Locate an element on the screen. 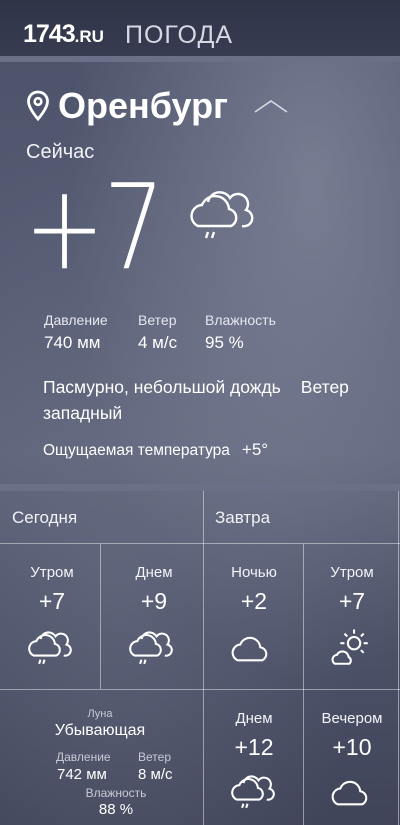 Image resolution: width=400 pixels, height=825 pixels. top-bar: 1743.RU ПОГОДА is located at coordinates (200, 31).